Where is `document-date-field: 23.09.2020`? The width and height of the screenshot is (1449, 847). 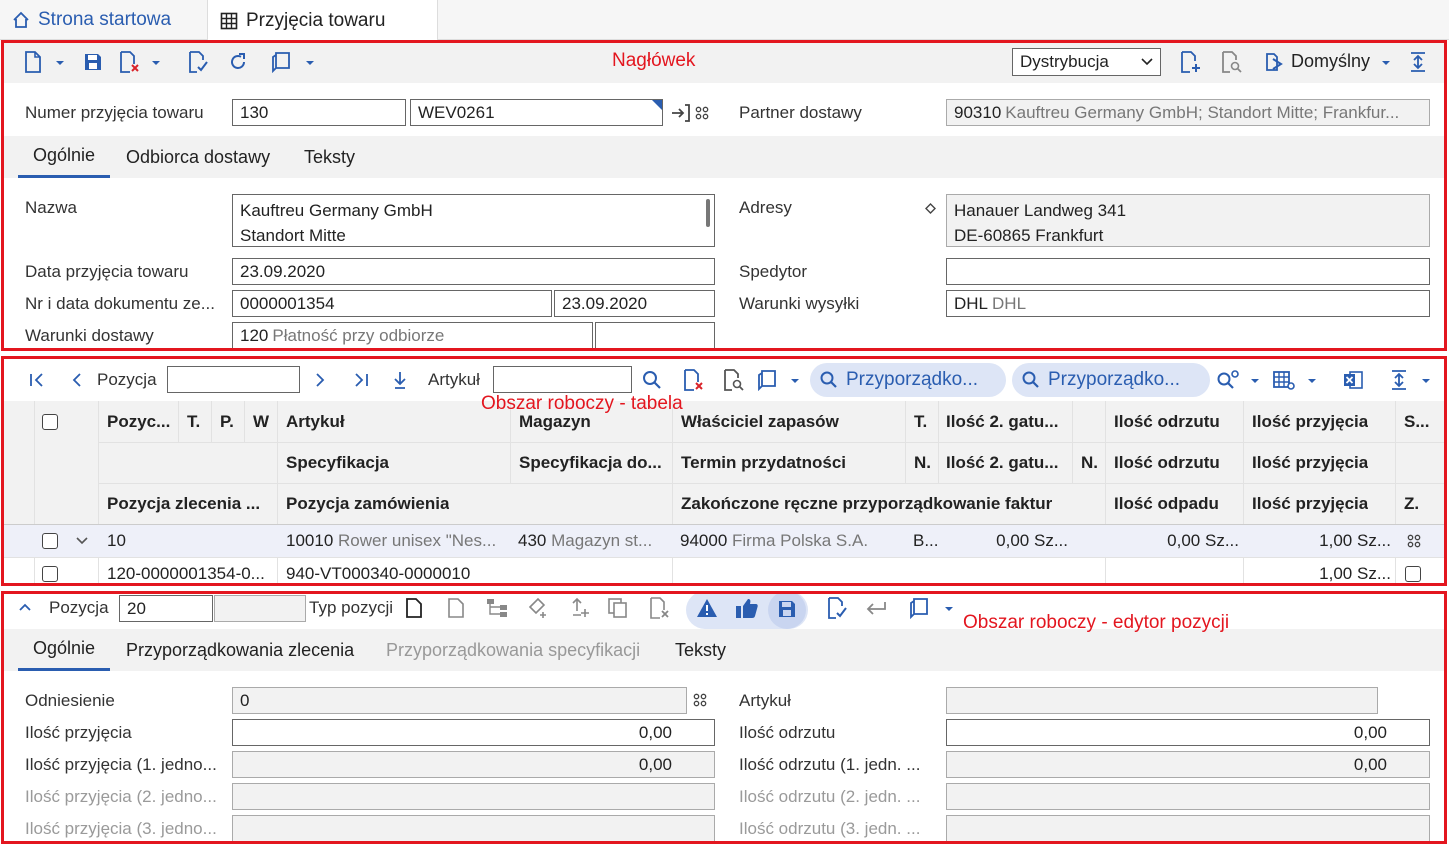
document-date-field: 23.09.2020 is located at coordinates (634, 303).